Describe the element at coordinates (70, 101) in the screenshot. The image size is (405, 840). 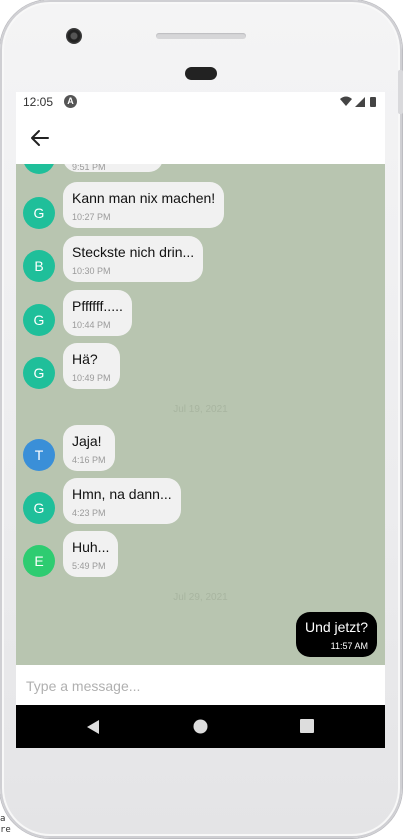
I see `notification-icon: A` at that location.